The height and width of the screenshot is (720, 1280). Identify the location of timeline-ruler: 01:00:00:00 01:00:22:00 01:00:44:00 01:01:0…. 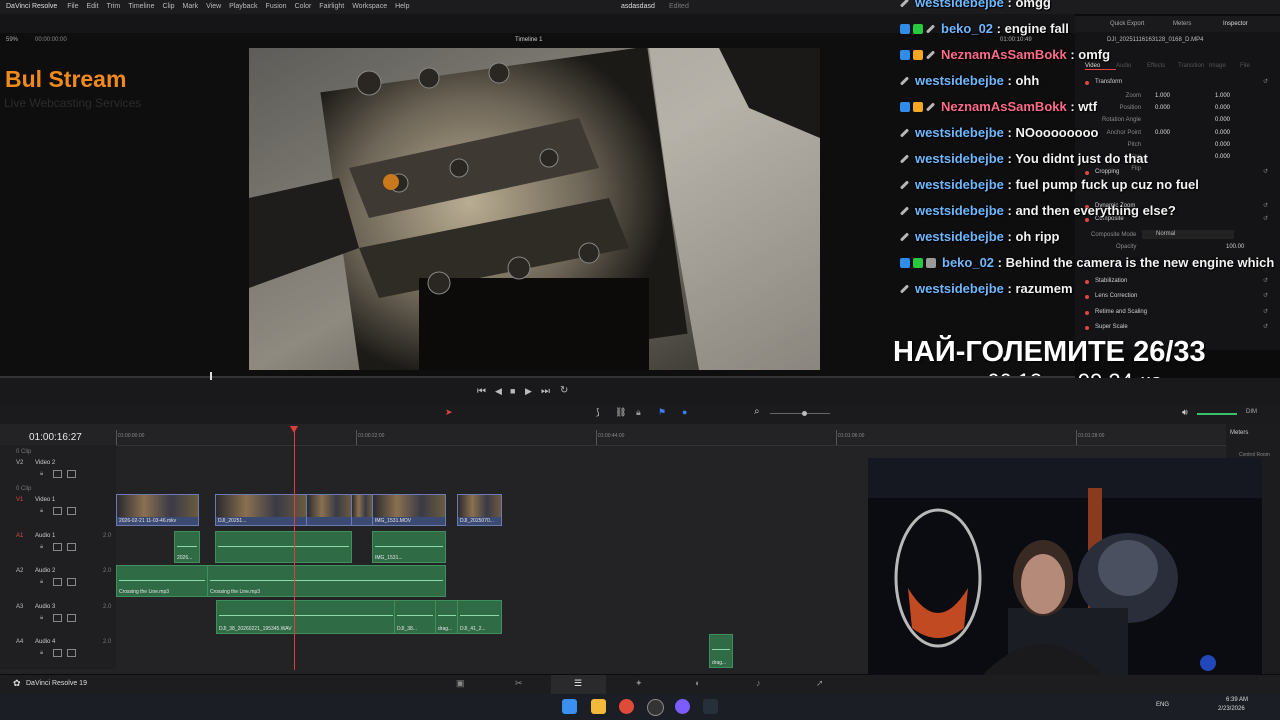
(671, 435).